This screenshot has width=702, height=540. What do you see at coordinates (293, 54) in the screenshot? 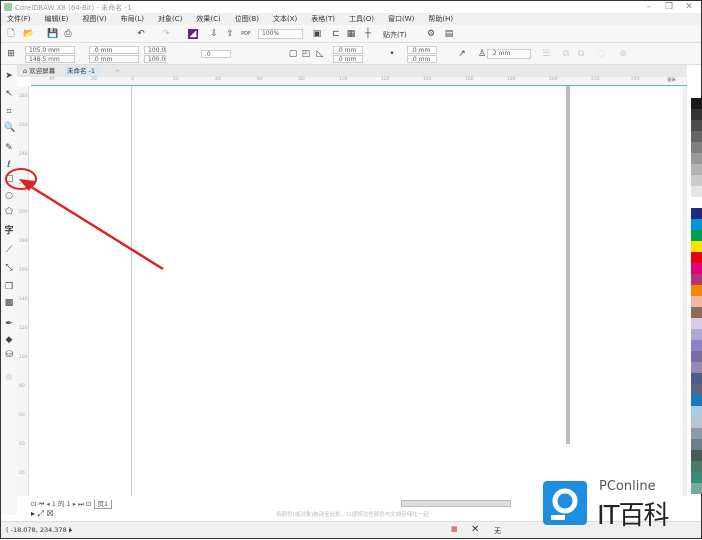
I see `round-corner-icon: ▢` at bounding box center [293, 54].